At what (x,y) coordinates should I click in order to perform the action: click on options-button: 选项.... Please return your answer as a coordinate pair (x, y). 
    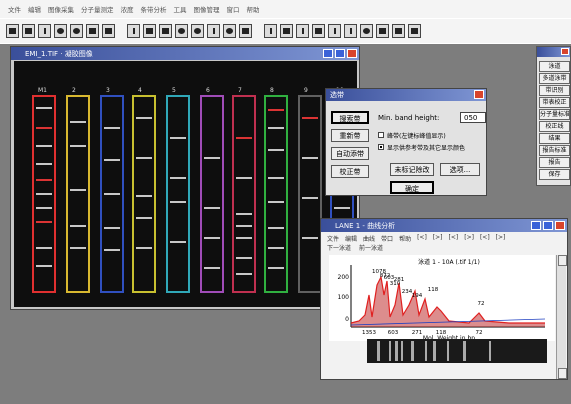
    Looking at the image, I should click on (460, 169).